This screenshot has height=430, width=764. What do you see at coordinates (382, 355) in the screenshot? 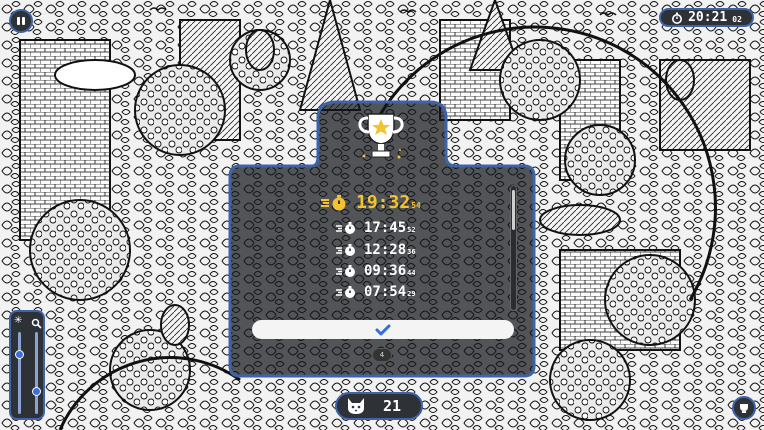
I see `page-indicator: 4` at bounding box center [382, 355].